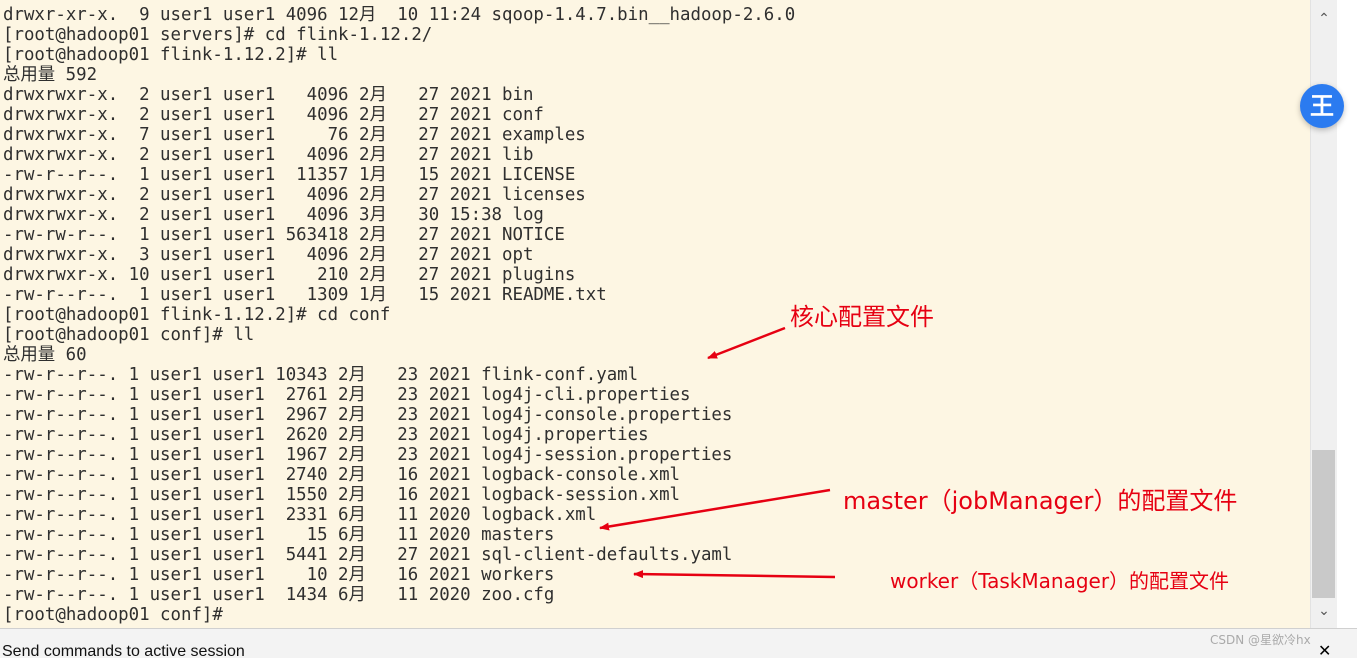  Describe the element at coordinates (1322, 106) in the screenshot. I see `floating-assistant-icon: 王` at that location.